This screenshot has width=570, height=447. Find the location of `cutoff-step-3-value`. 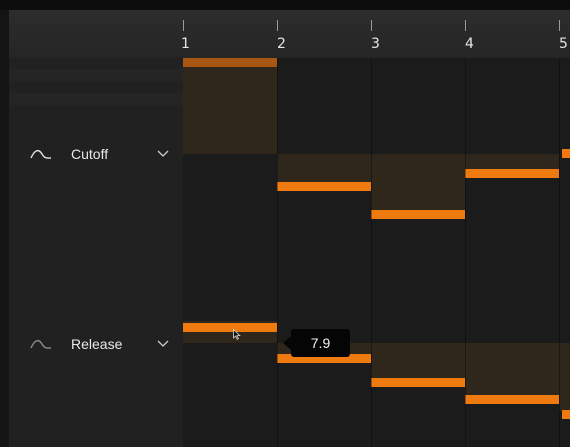

cutoff-step-3-value is located at coordinates (418, 214).